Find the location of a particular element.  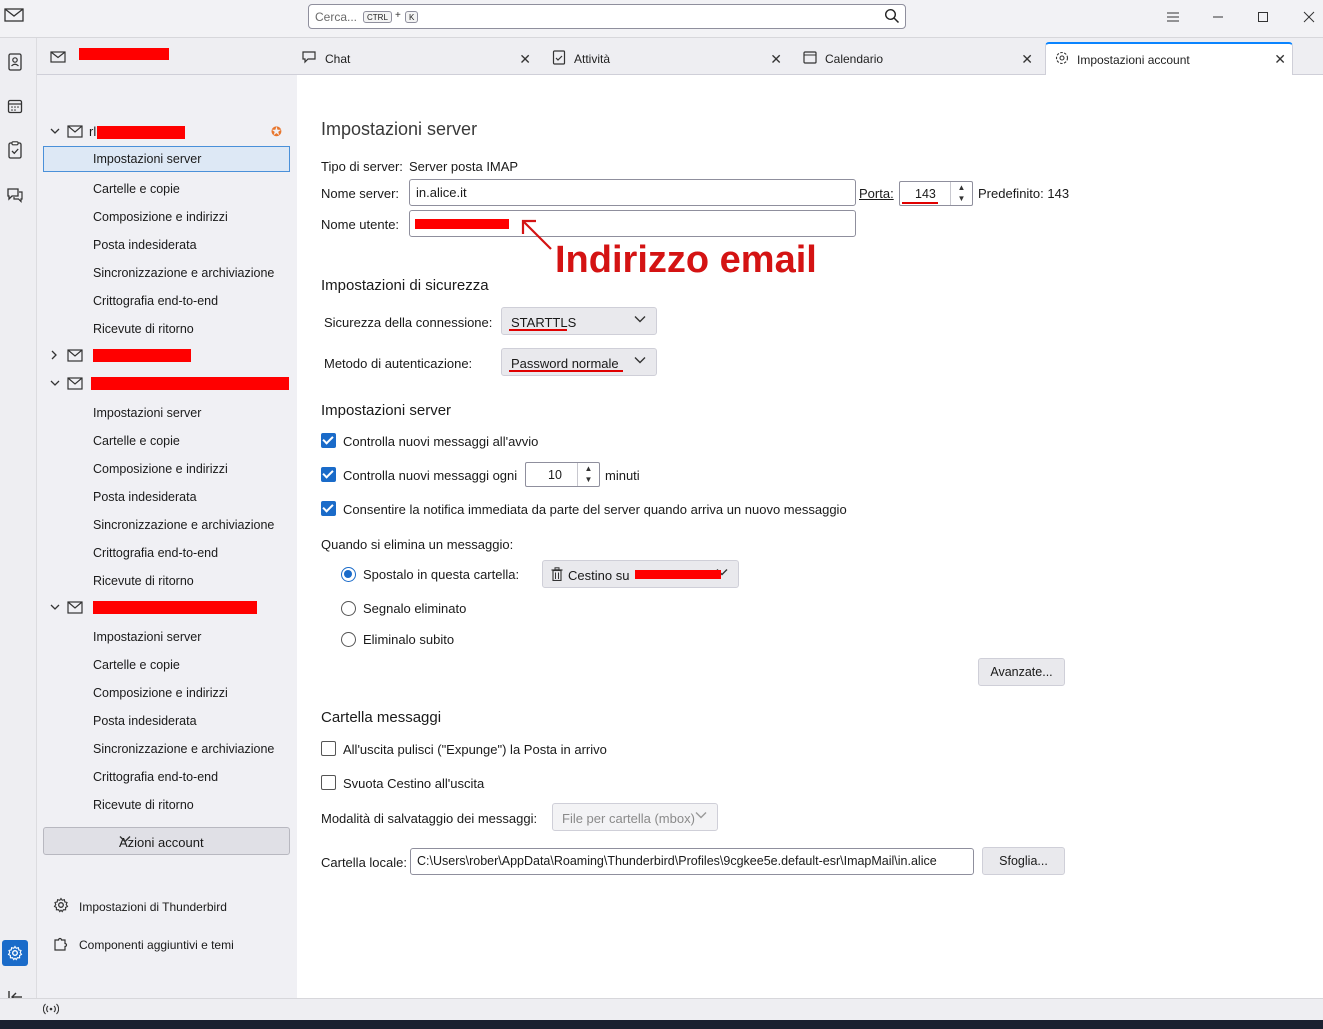

tab-chat: Chat ✕ is located at coordinates (416, 58).